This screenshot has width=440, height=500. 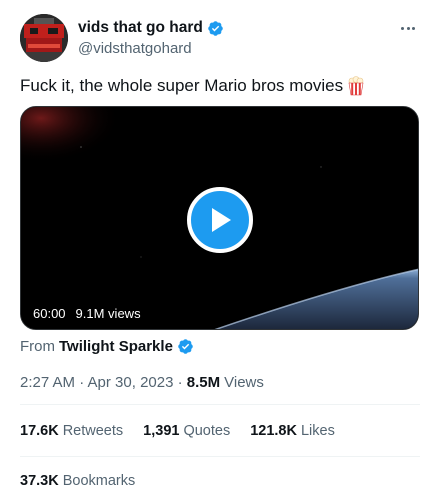 What do you see at coordinates (140, 28) in the screenshot?
I see `display-name: vids that go hard` at bounding box center [140, 28].